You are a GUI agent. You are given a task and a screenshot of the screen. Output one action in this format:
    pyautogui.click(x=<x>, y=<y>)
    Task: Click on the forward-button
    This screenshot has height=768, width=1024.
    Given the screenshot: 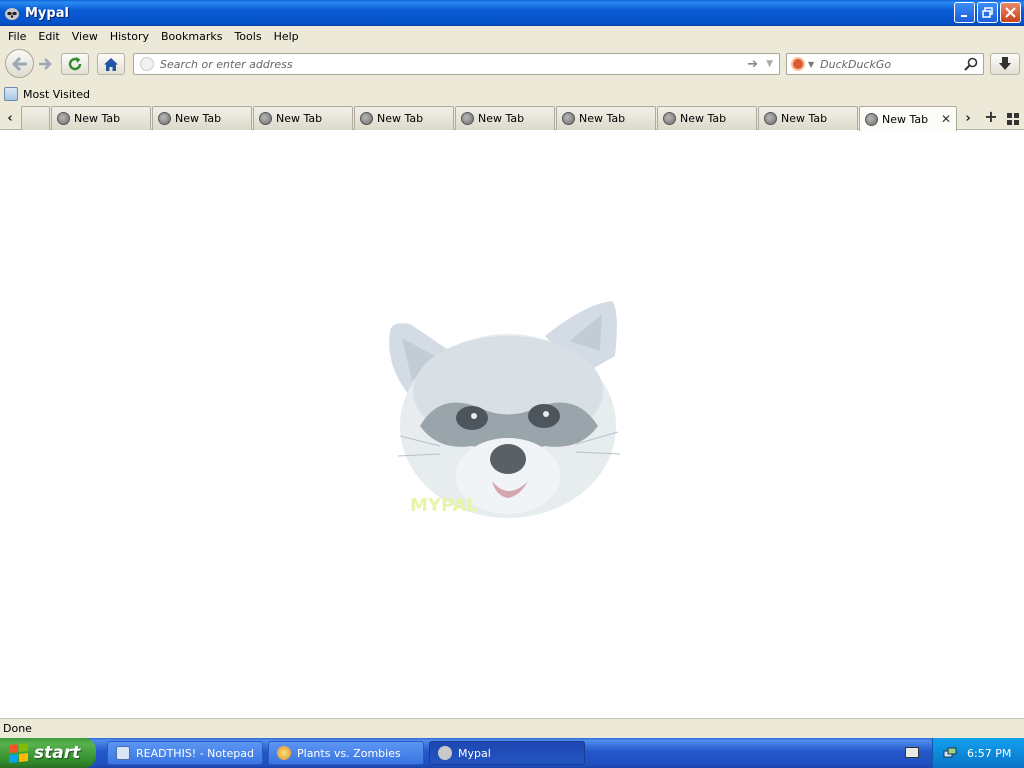 What is the action you would take?
    pyautogui.click(x=45, y=64)
    